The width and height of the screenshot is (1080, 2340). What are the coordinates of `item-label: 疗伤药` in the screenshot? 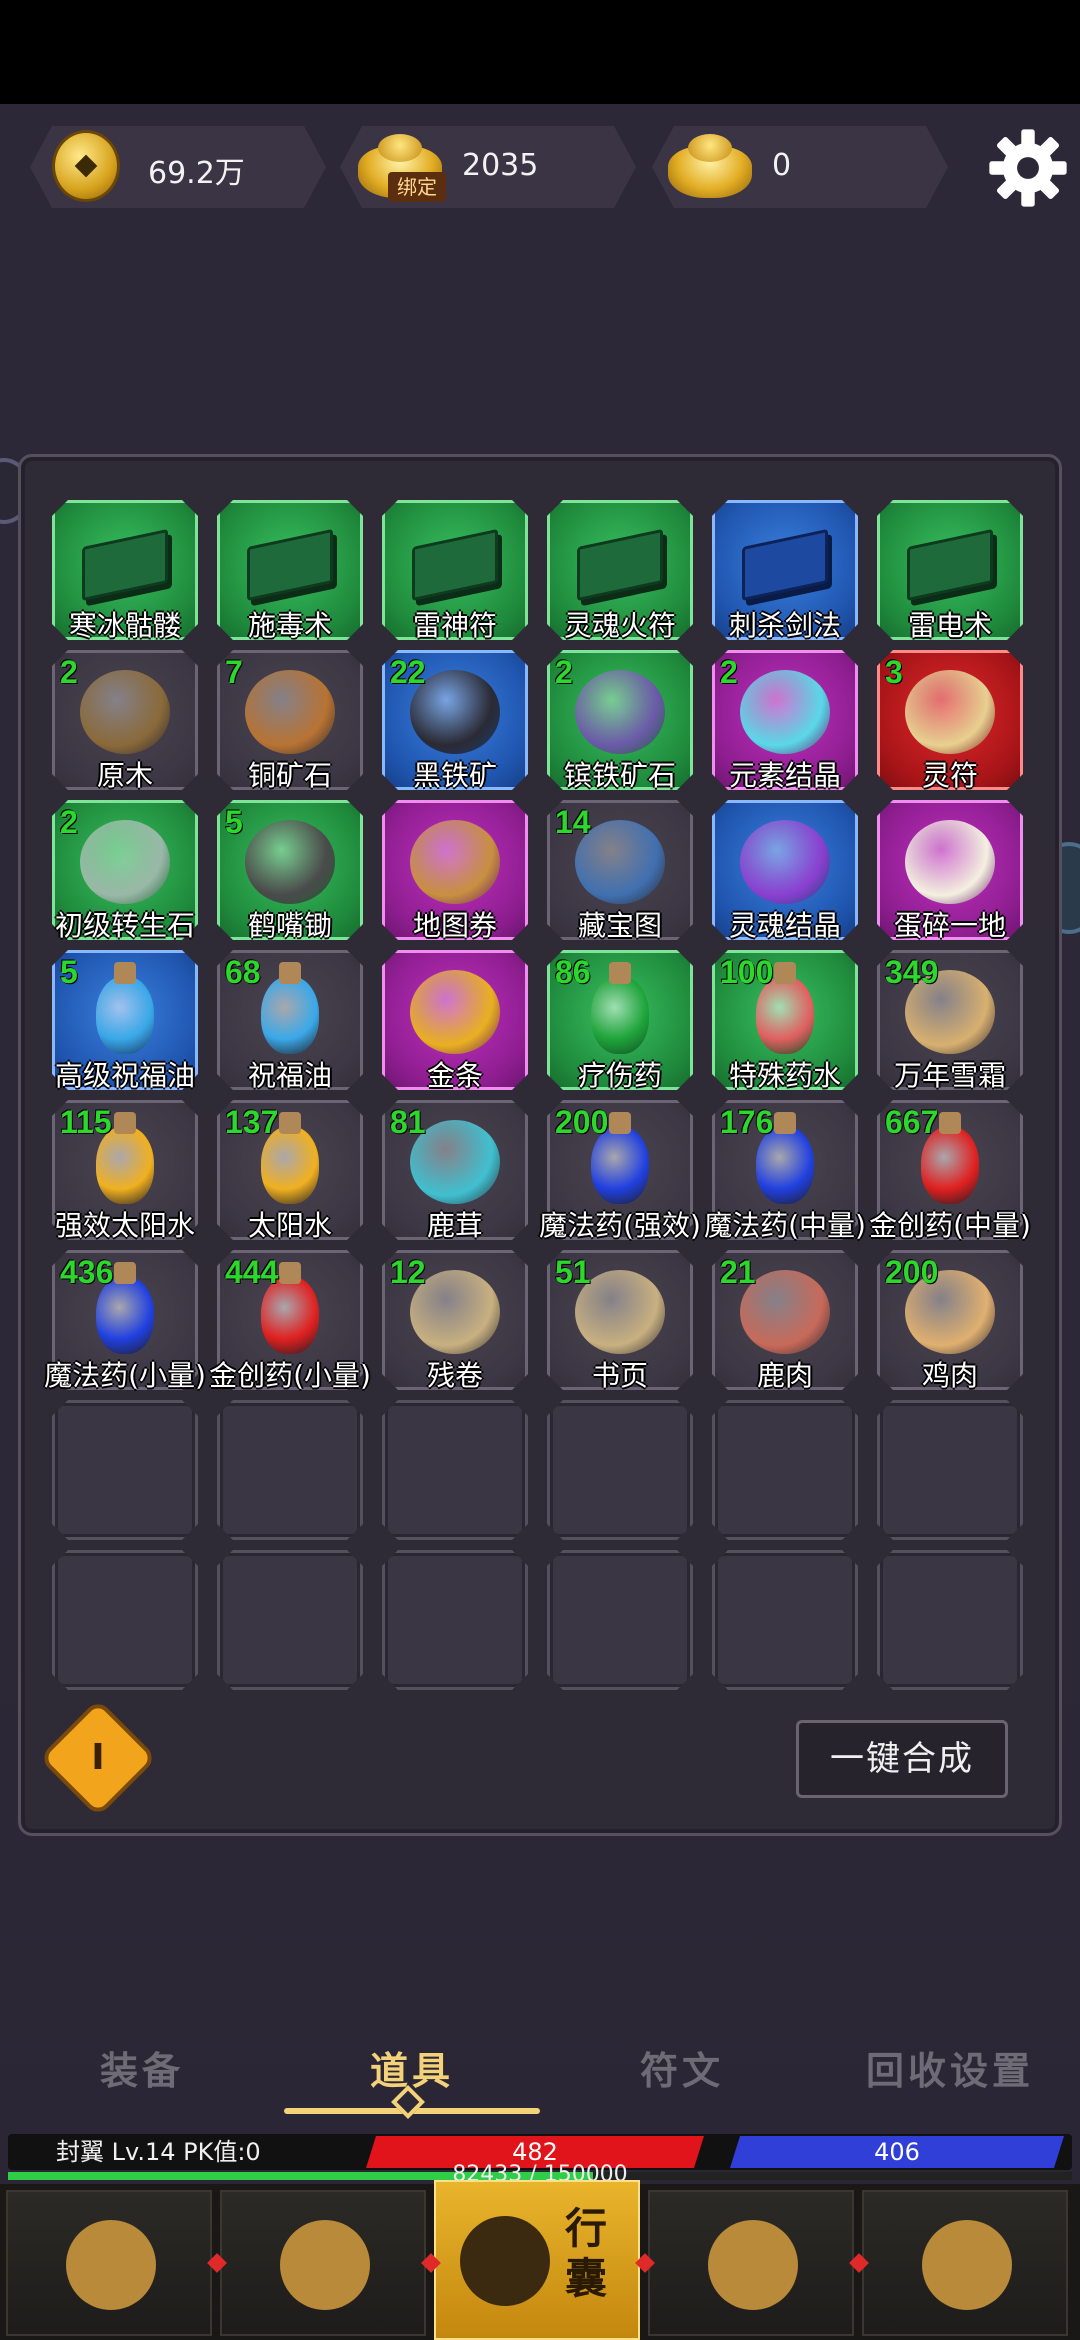 It's located at (619, 1075).